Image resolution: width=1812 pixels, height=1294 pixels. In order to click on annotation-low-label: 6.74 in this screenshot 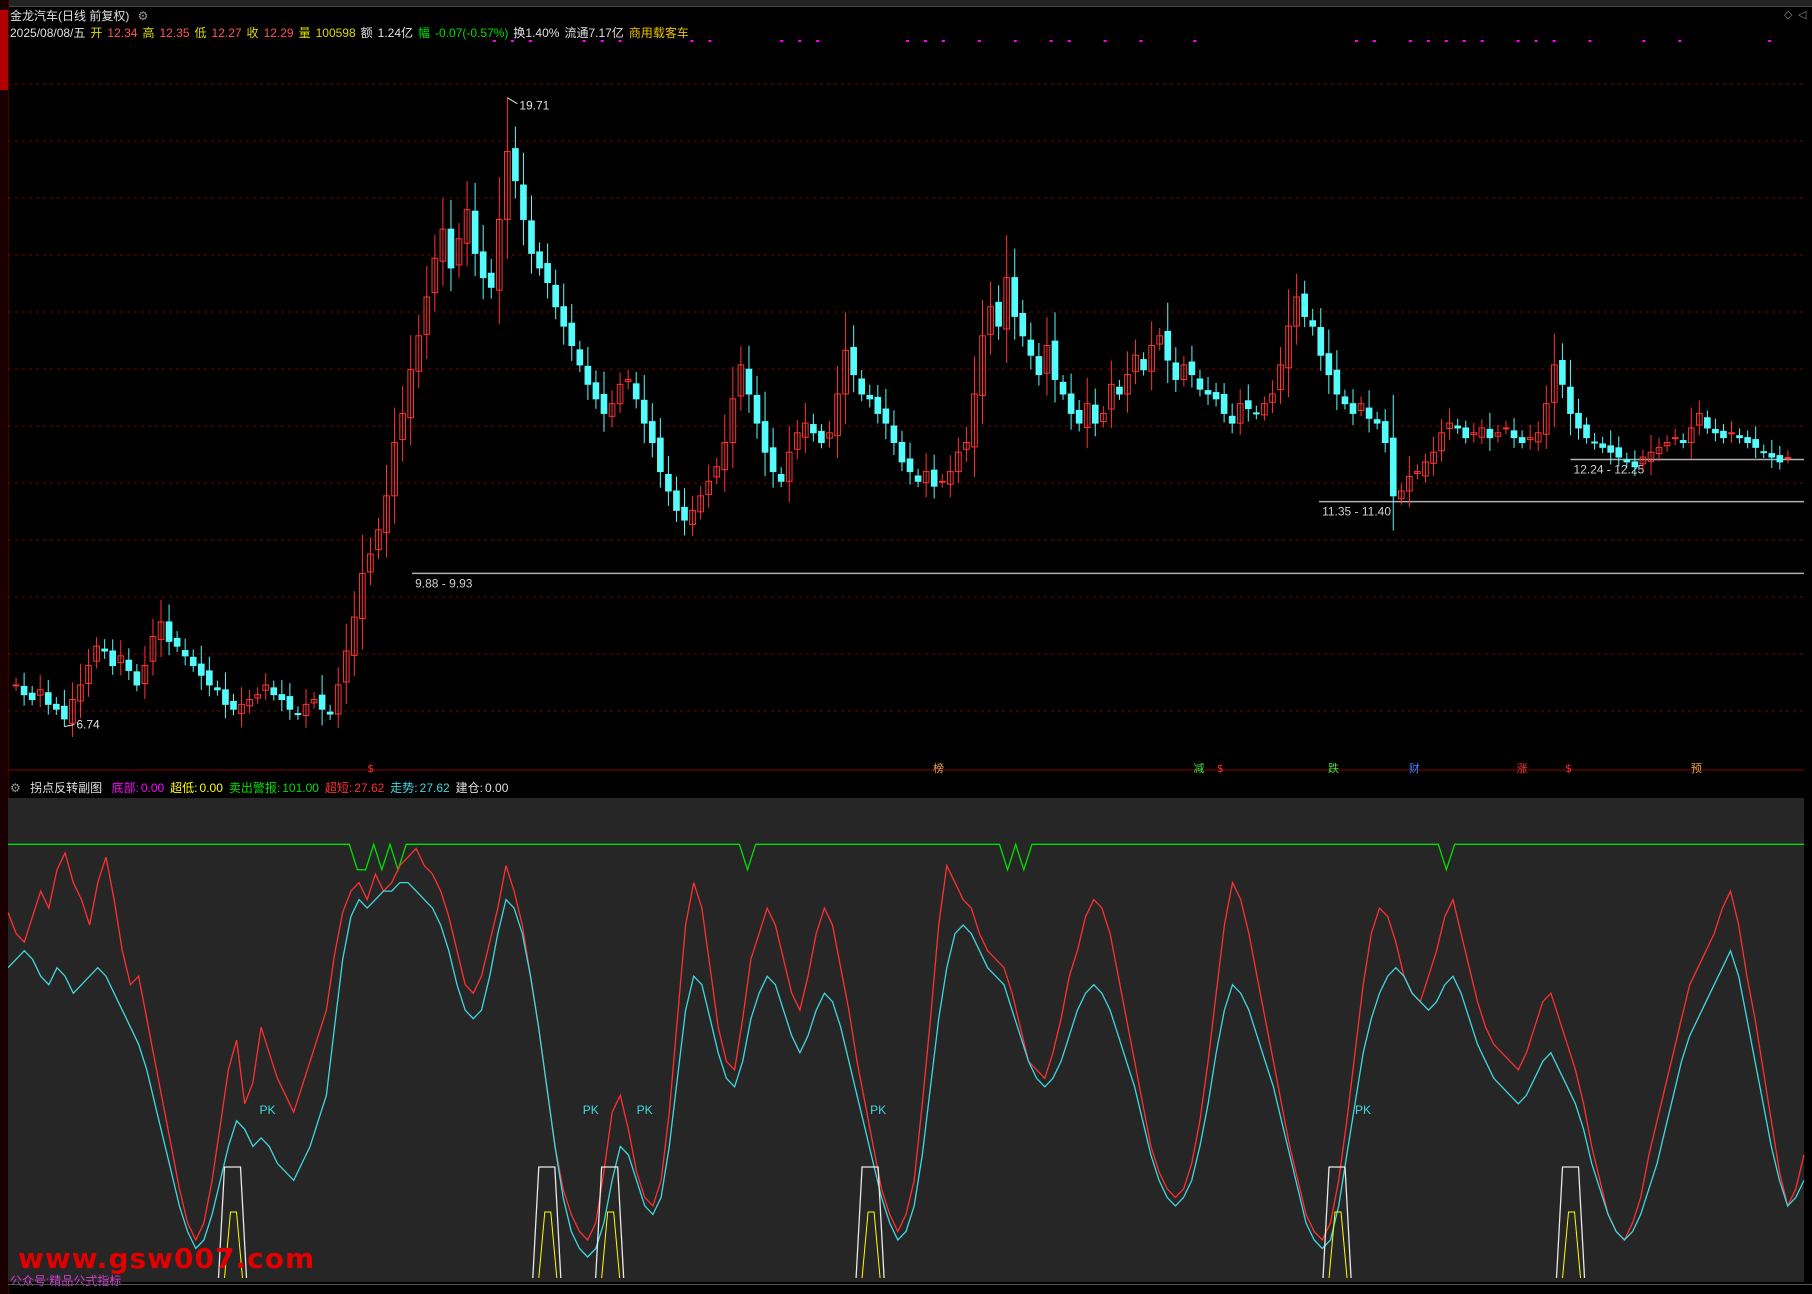, I will do `click(88, 725)`.